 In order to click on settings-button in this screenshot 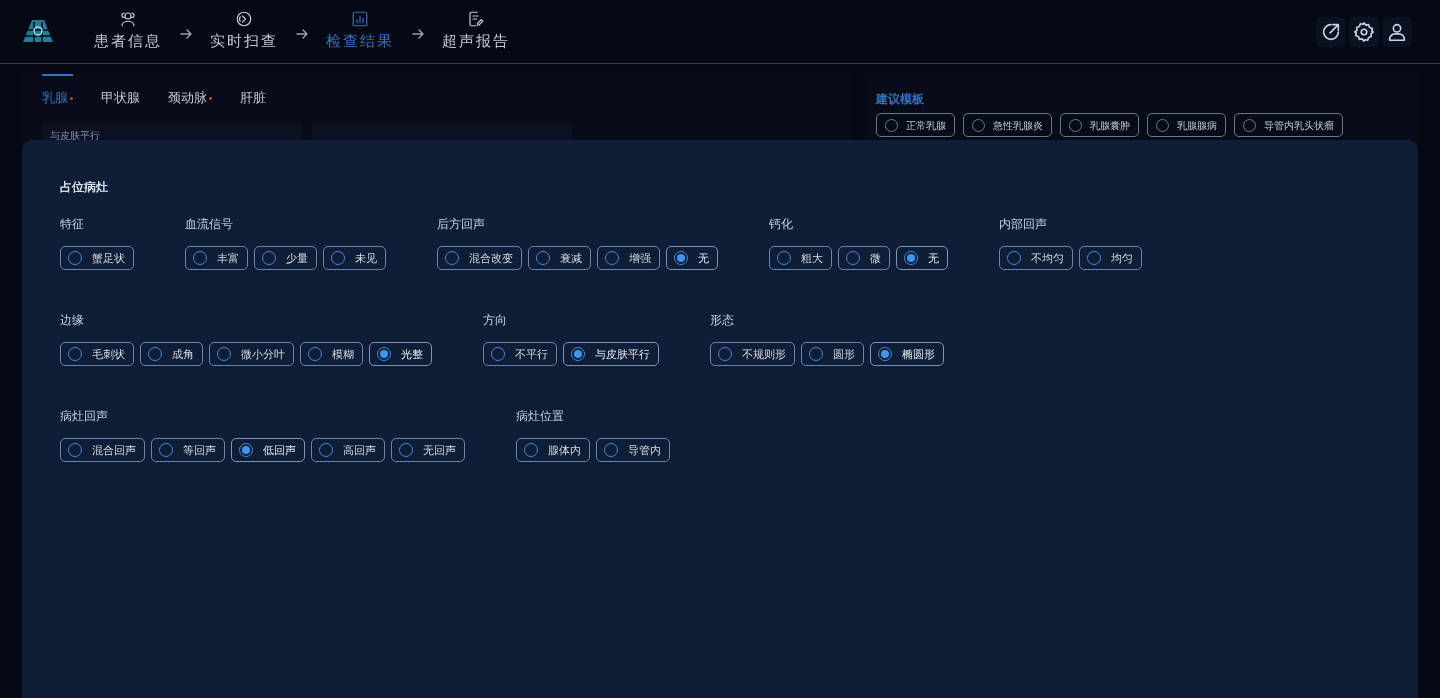, I will do `click(1364, 31)`.